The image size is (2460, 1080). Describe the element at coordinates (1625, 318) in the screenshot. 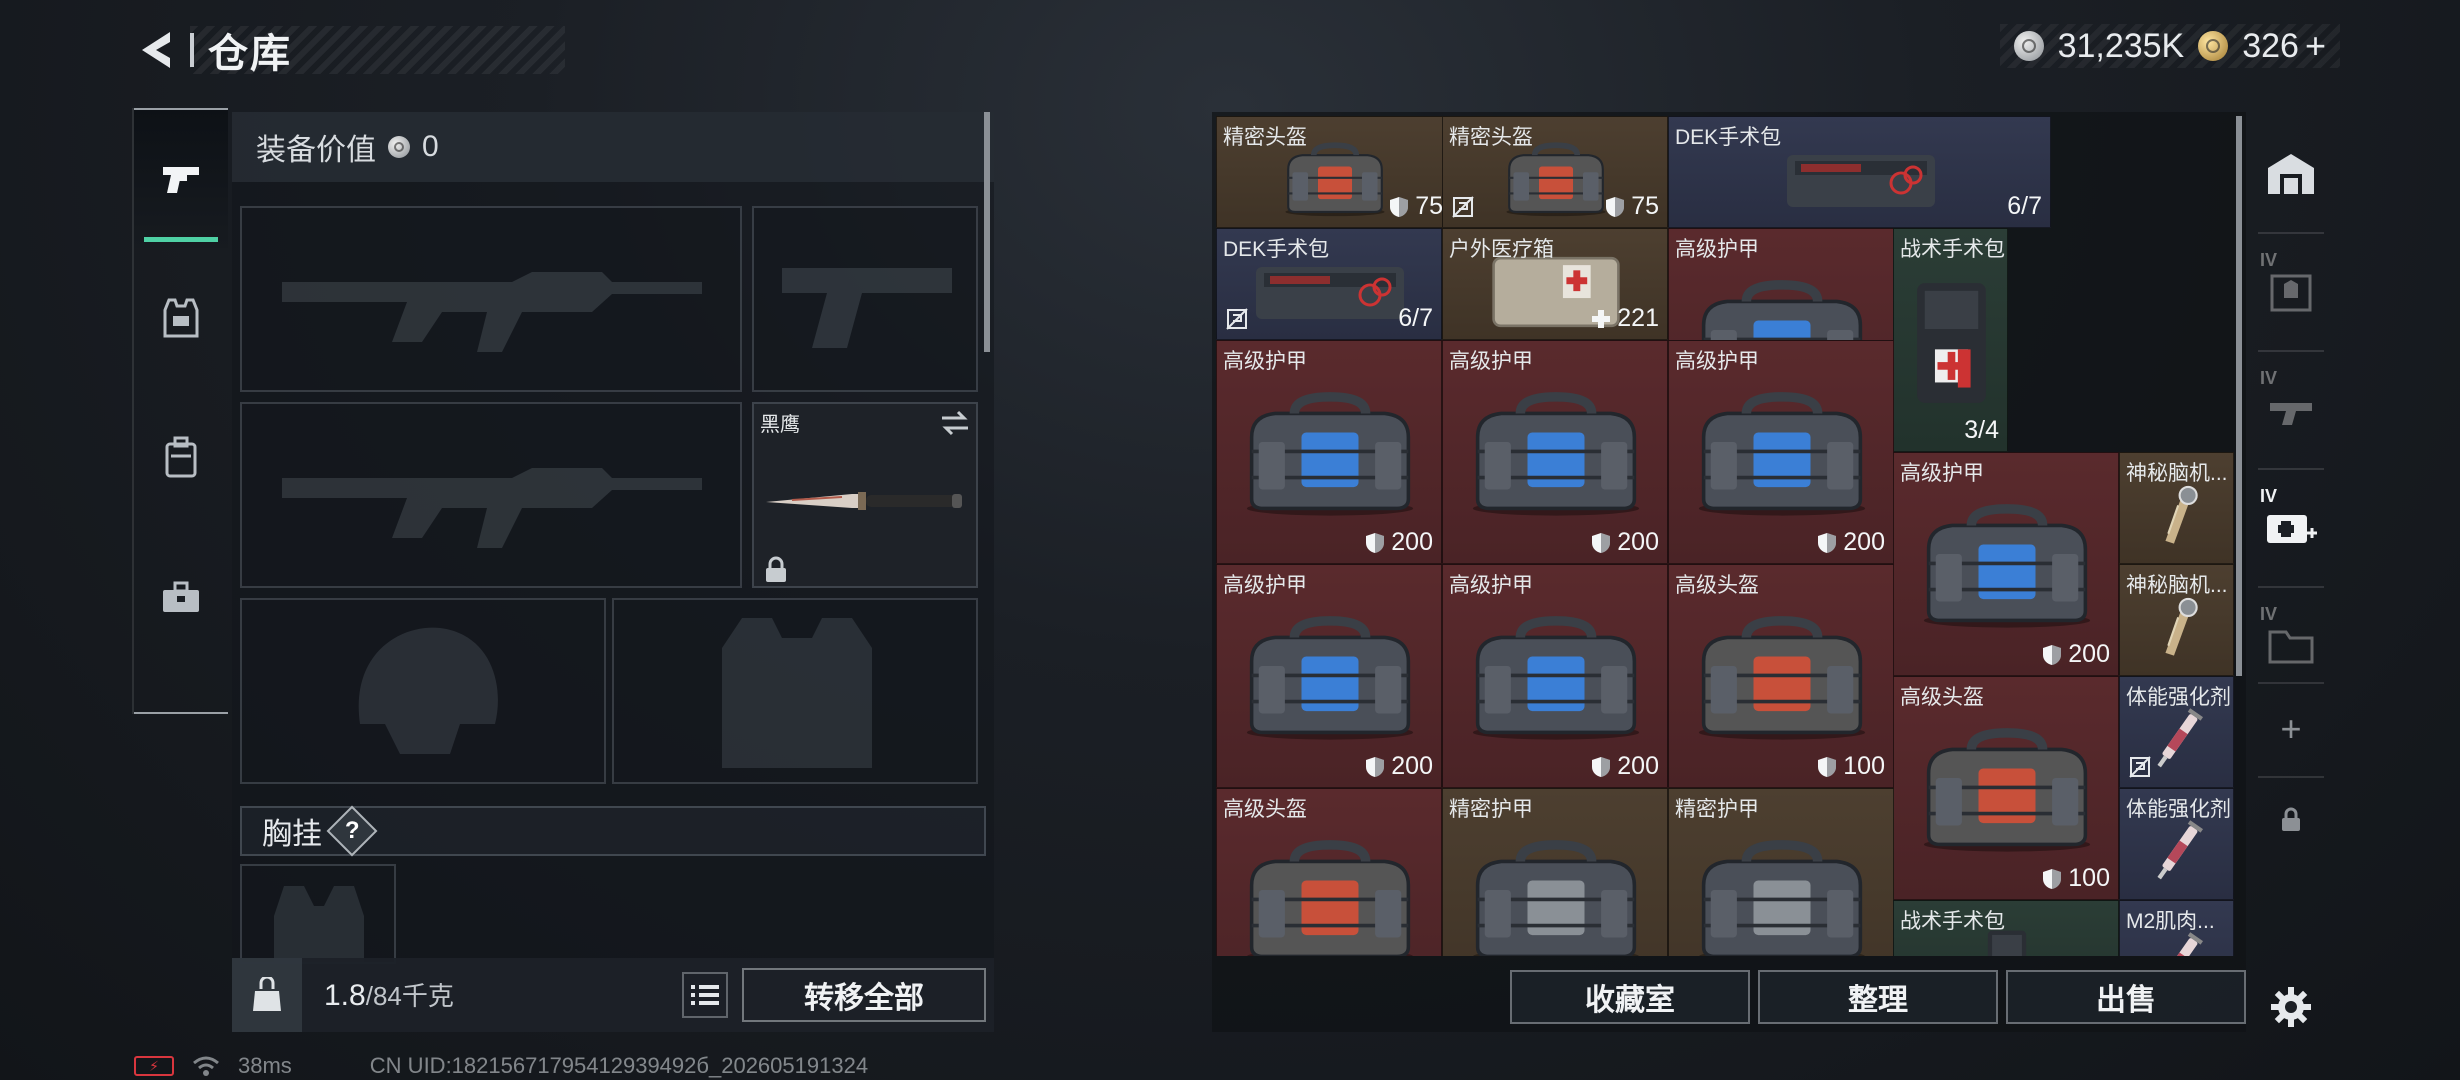

I see `item-value: 221` at that location.